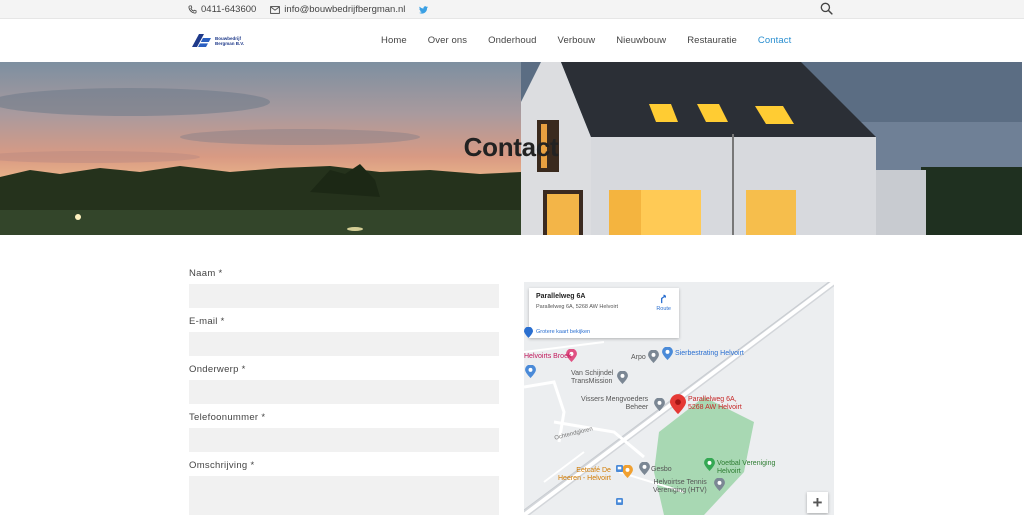 The width and height of the screenshot is (1024, 515). I want to click on label-vanschijndel: Van Schijndel TransMission, so click(592, 377).